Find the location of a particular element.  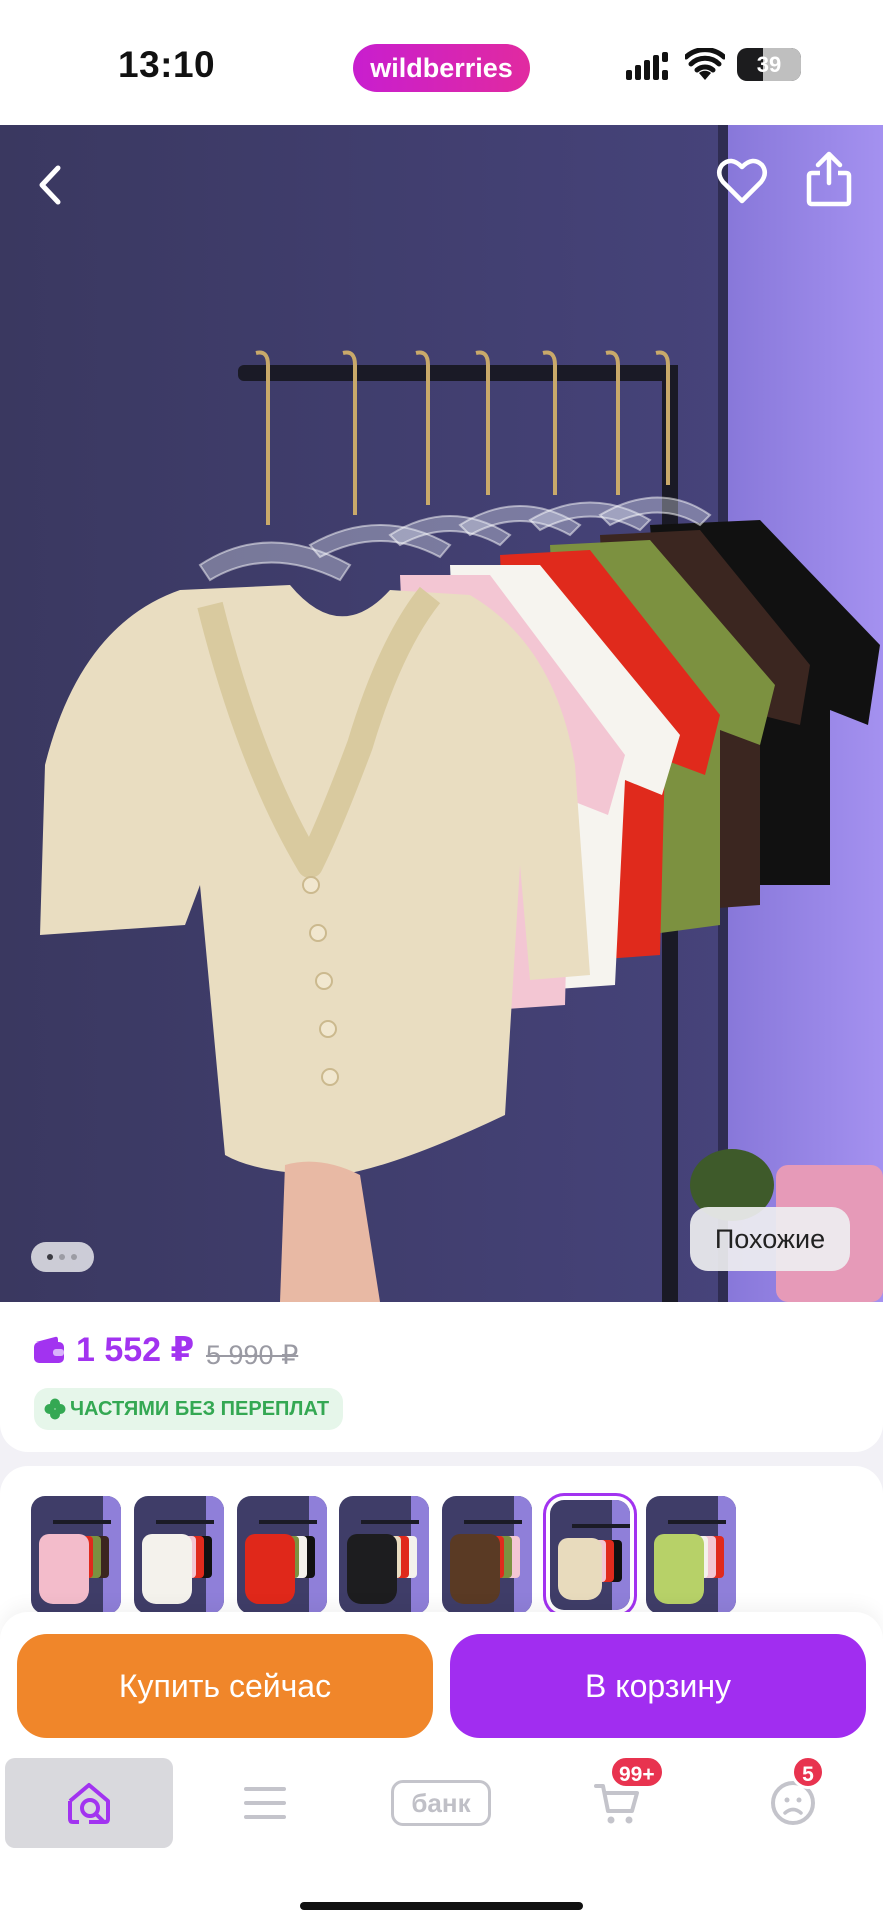

favorite-heart-icon is located at coordinates (742, 181).